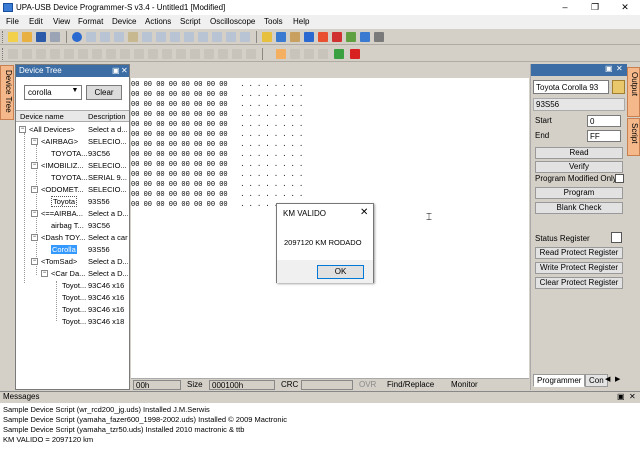 This screenshot has height=455, width=640. Describe the element at coordinates (565, 7) in the screenshot. I see `minimize-button: –` at that location.